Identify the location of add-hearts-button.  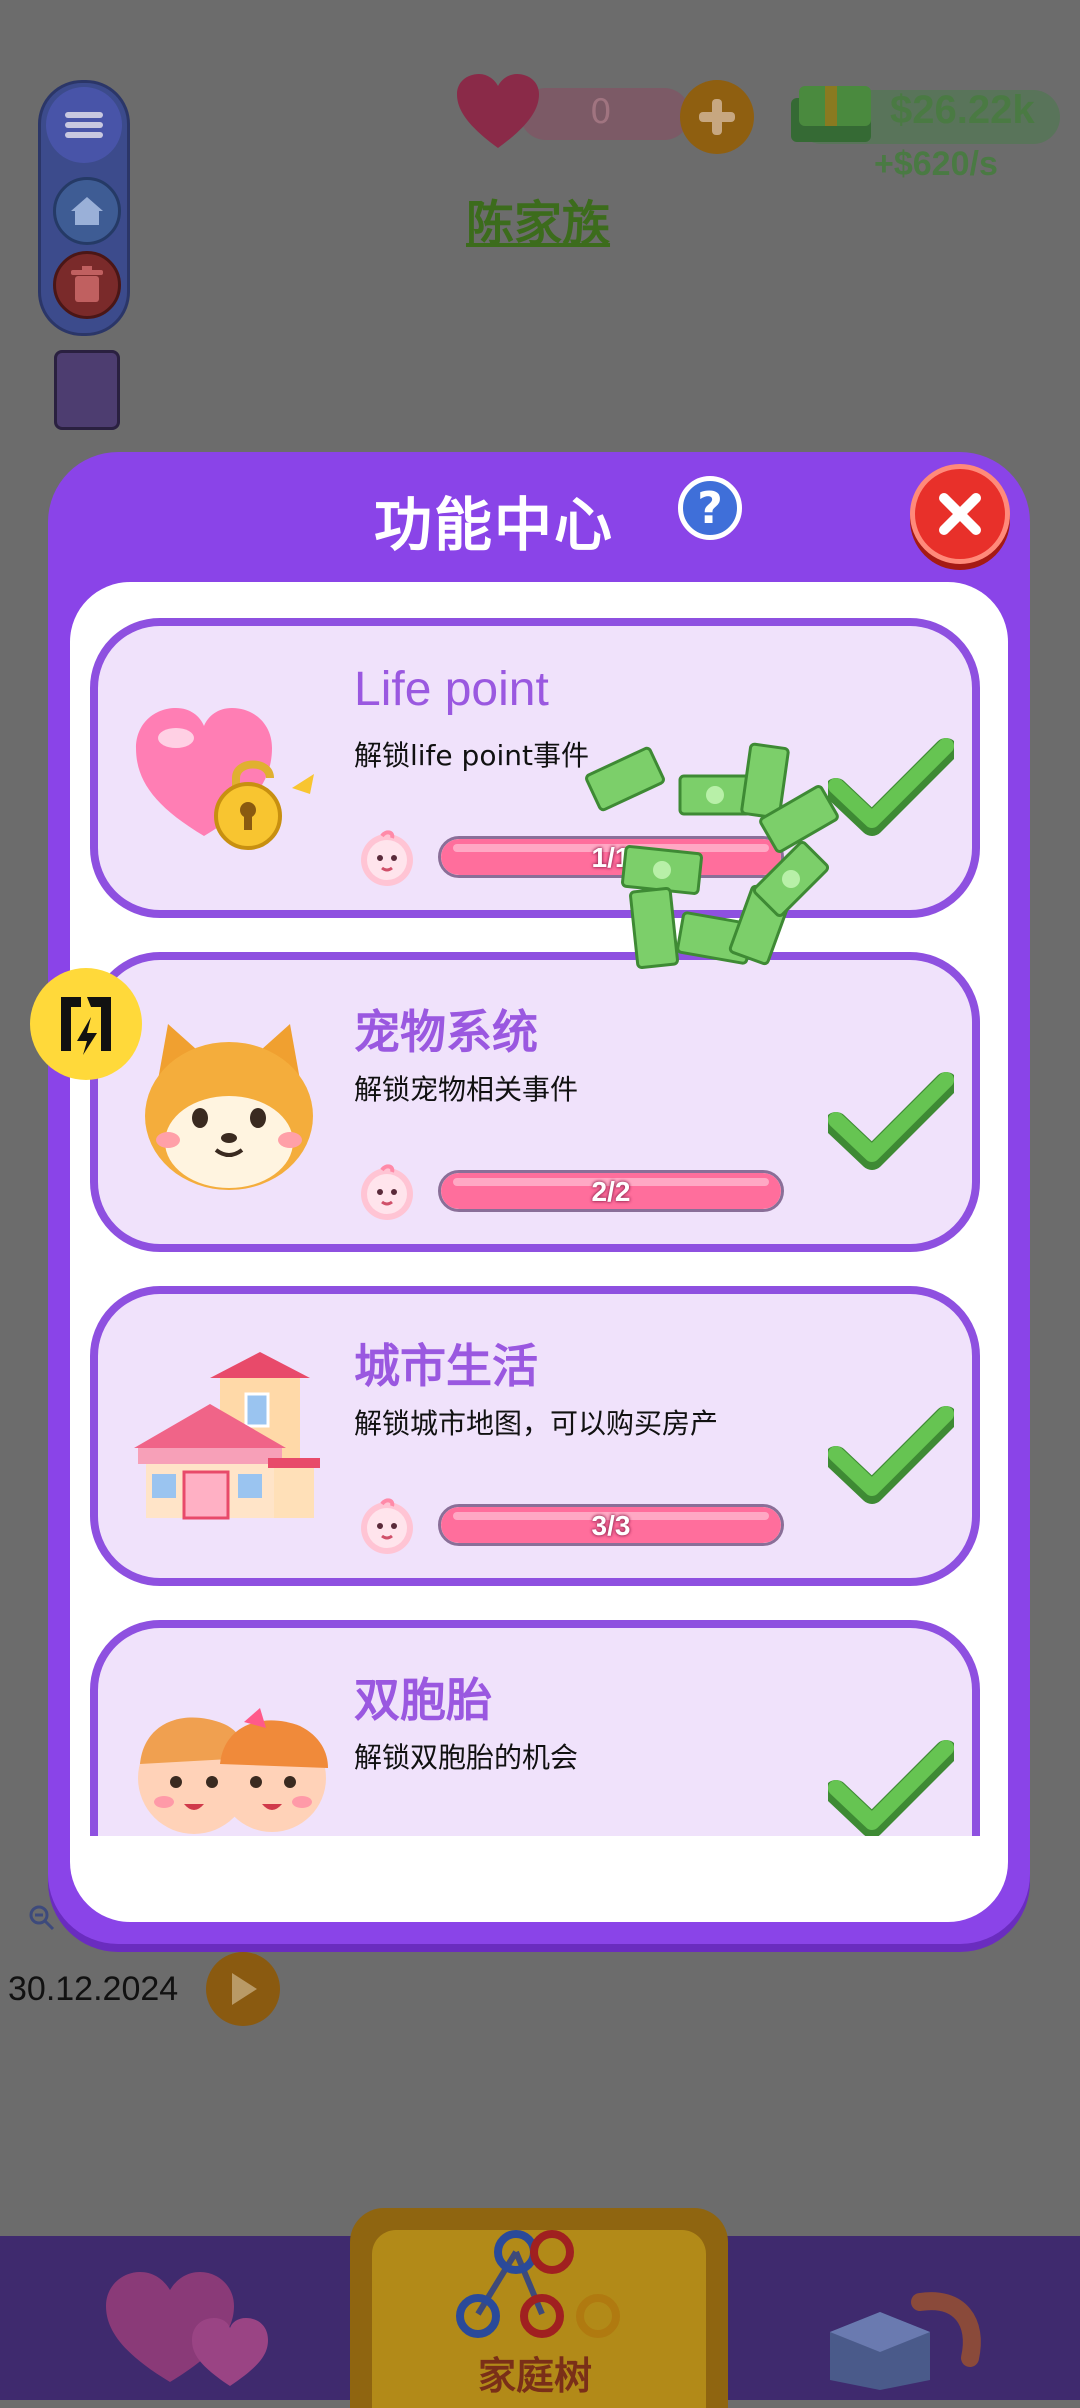
(717, 117).